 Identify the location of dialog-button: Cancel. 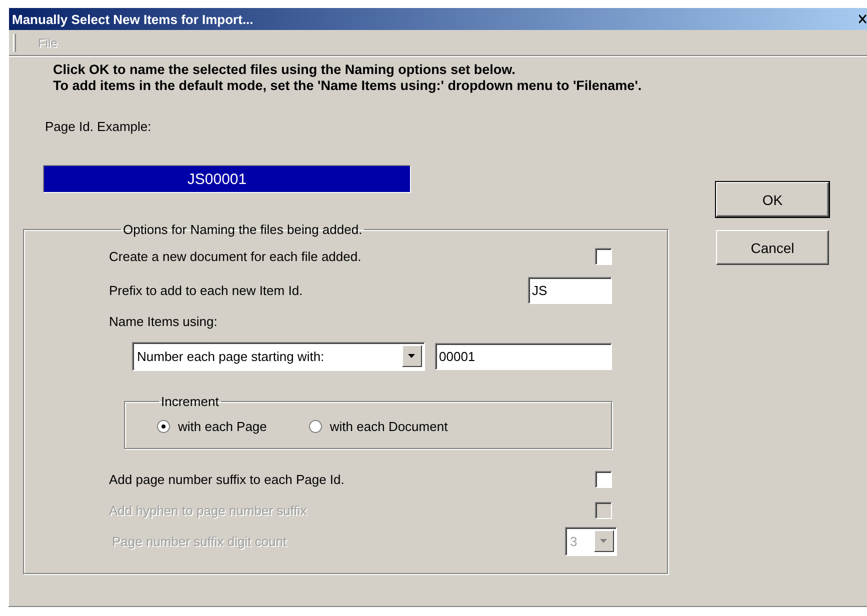
(772, 247).